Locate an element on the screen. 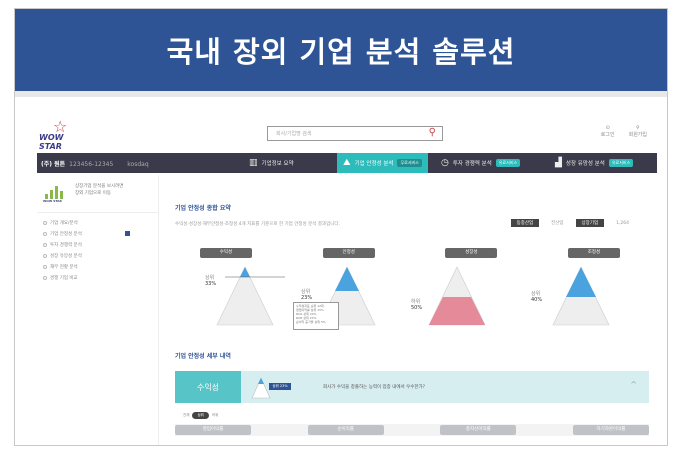 The height and width of the screenshot is (452, 682). bar-chart-icon: ▟ is located at coordinates (558, 163).